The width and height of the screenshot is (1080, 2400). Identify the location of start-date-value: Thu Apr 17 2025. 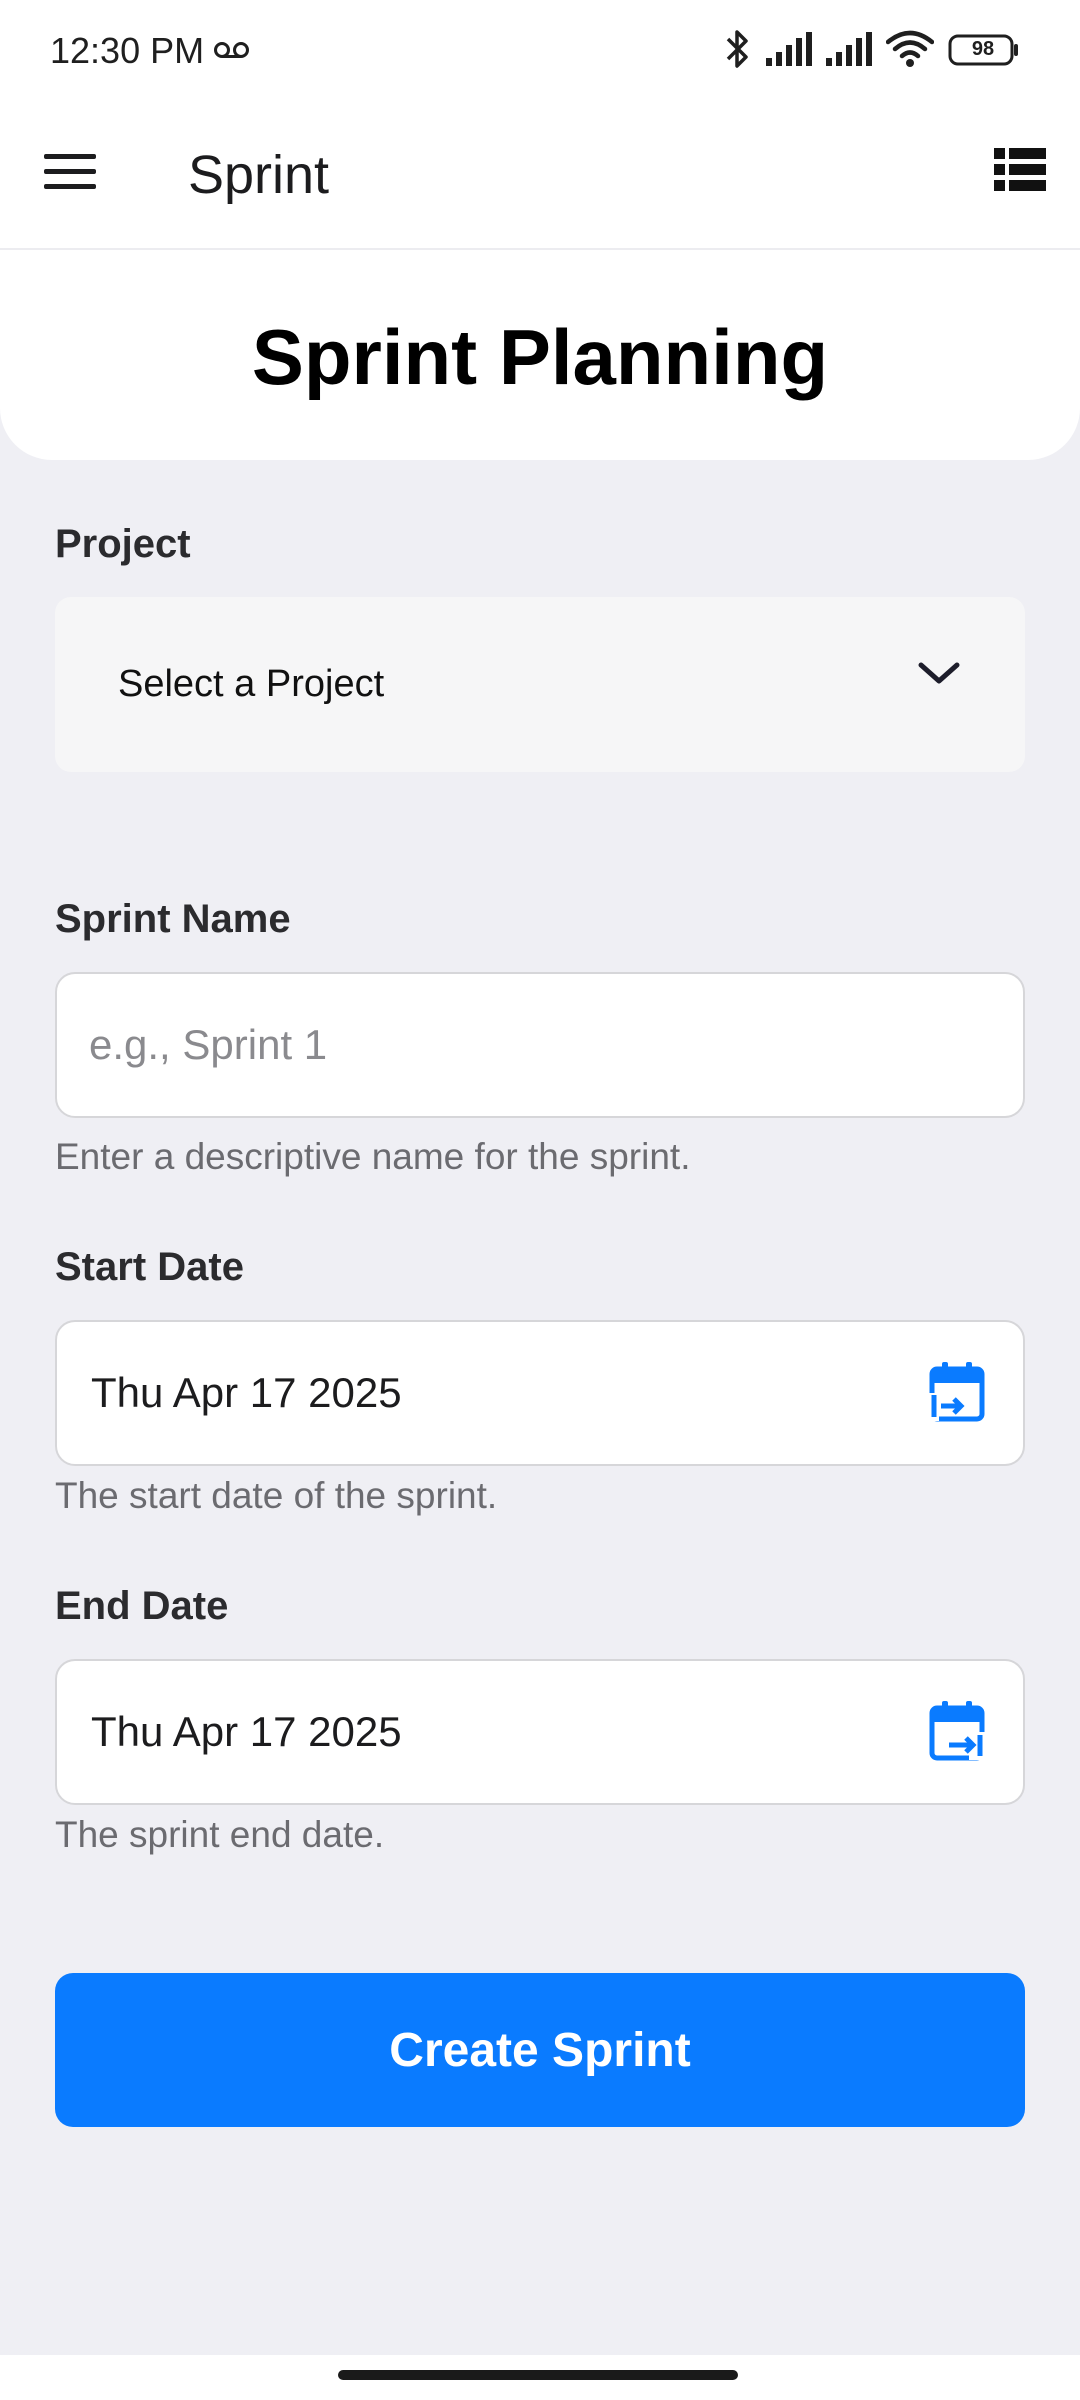
(246, 1392).